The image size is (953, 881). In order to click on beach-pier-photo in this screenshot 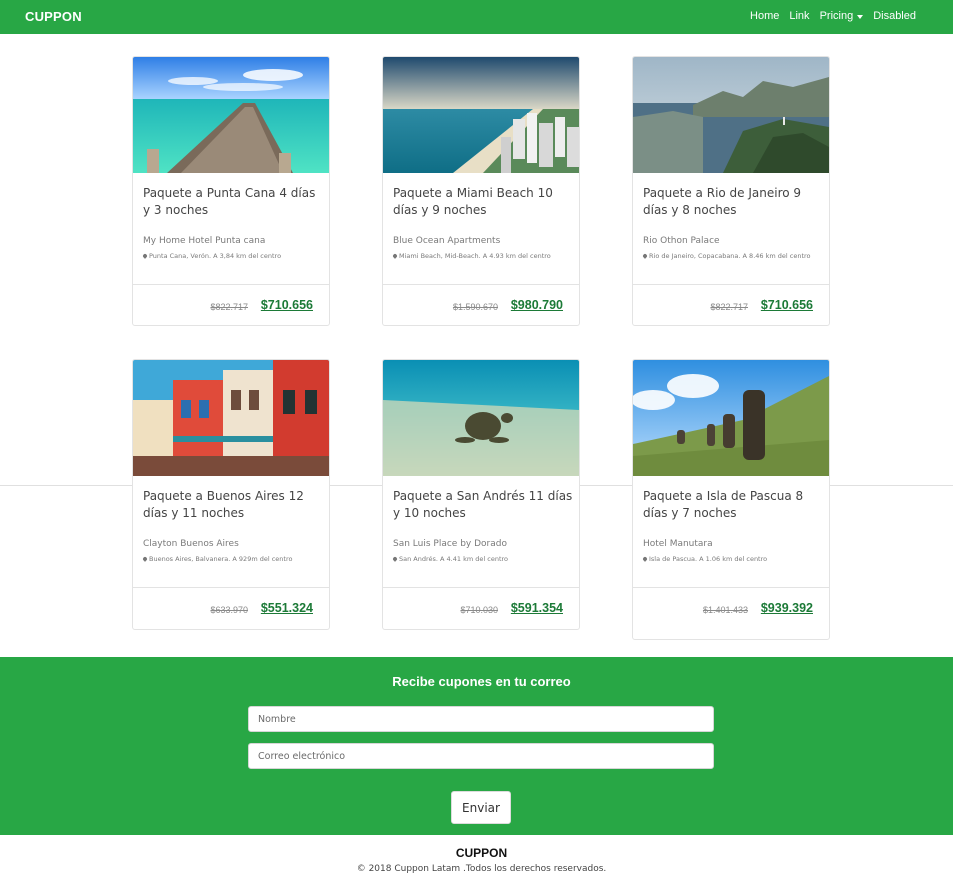, I will do `click(231, 115)`.